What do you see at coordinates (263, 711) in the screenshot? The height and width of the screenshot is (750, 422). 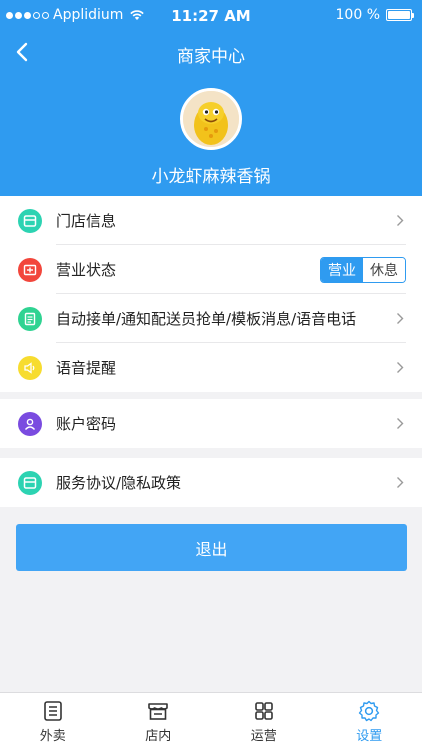 I see `grid-icon` at bounding box center [263, 711].